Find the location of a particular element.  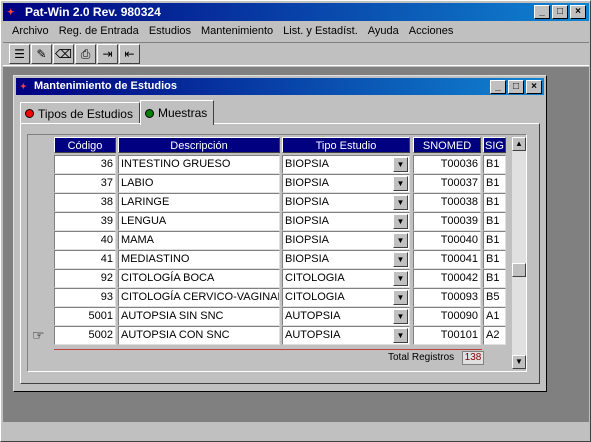

header-codigo: Código is located at coordinates (85, 145).